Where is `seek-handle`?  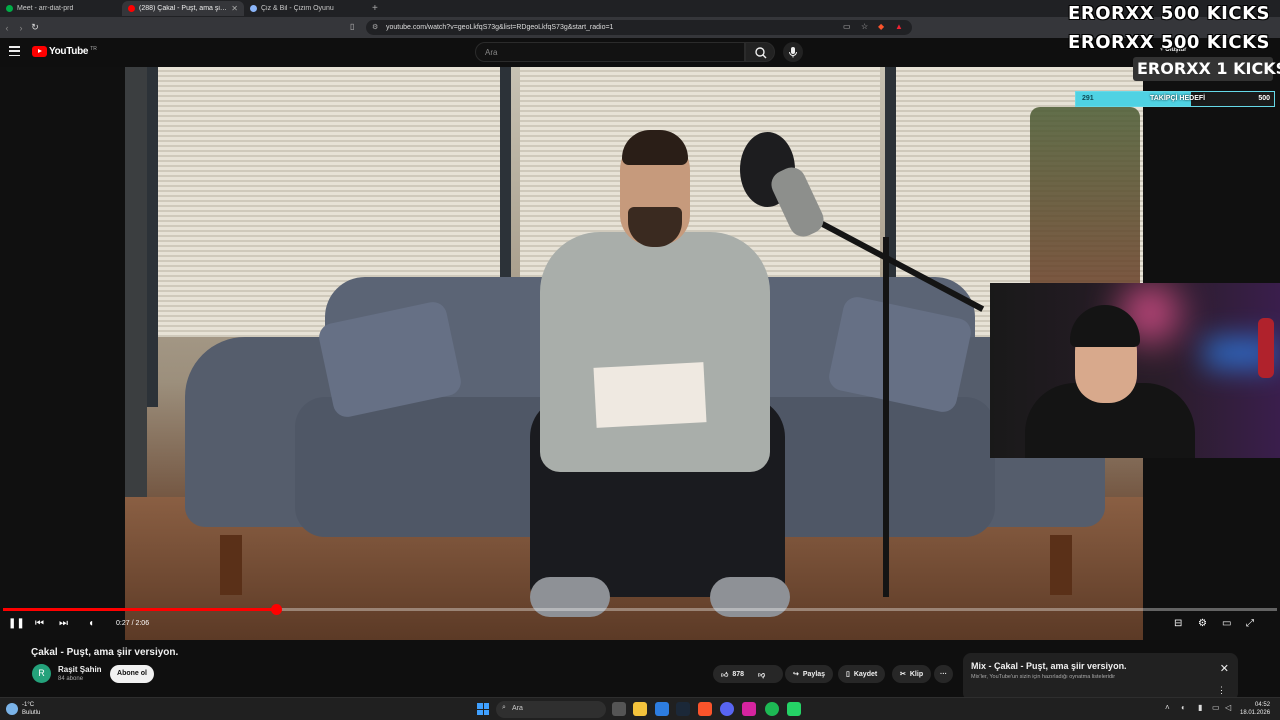
seek-handle is located at coordinates (276, 609).